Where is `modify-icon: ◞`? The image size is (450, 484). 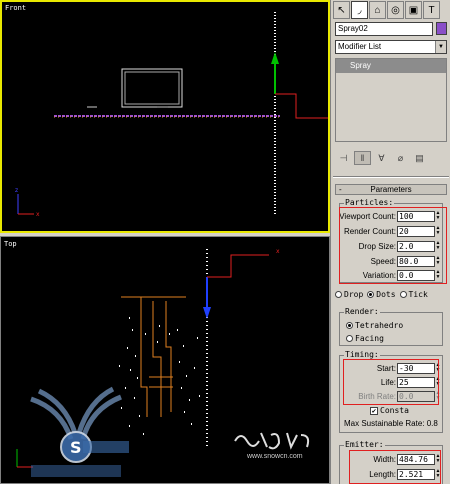
modify-icon: ◞ is located at coordinates (359, 10).